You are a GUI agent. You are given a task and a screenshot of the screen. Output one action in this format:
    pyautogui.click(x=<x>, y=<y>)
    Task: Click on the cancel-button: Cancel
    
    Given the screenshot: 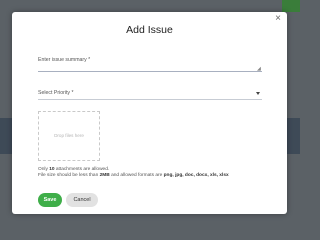 What is the action you would take?
    pyautogui.click(x=82, y=200)
    